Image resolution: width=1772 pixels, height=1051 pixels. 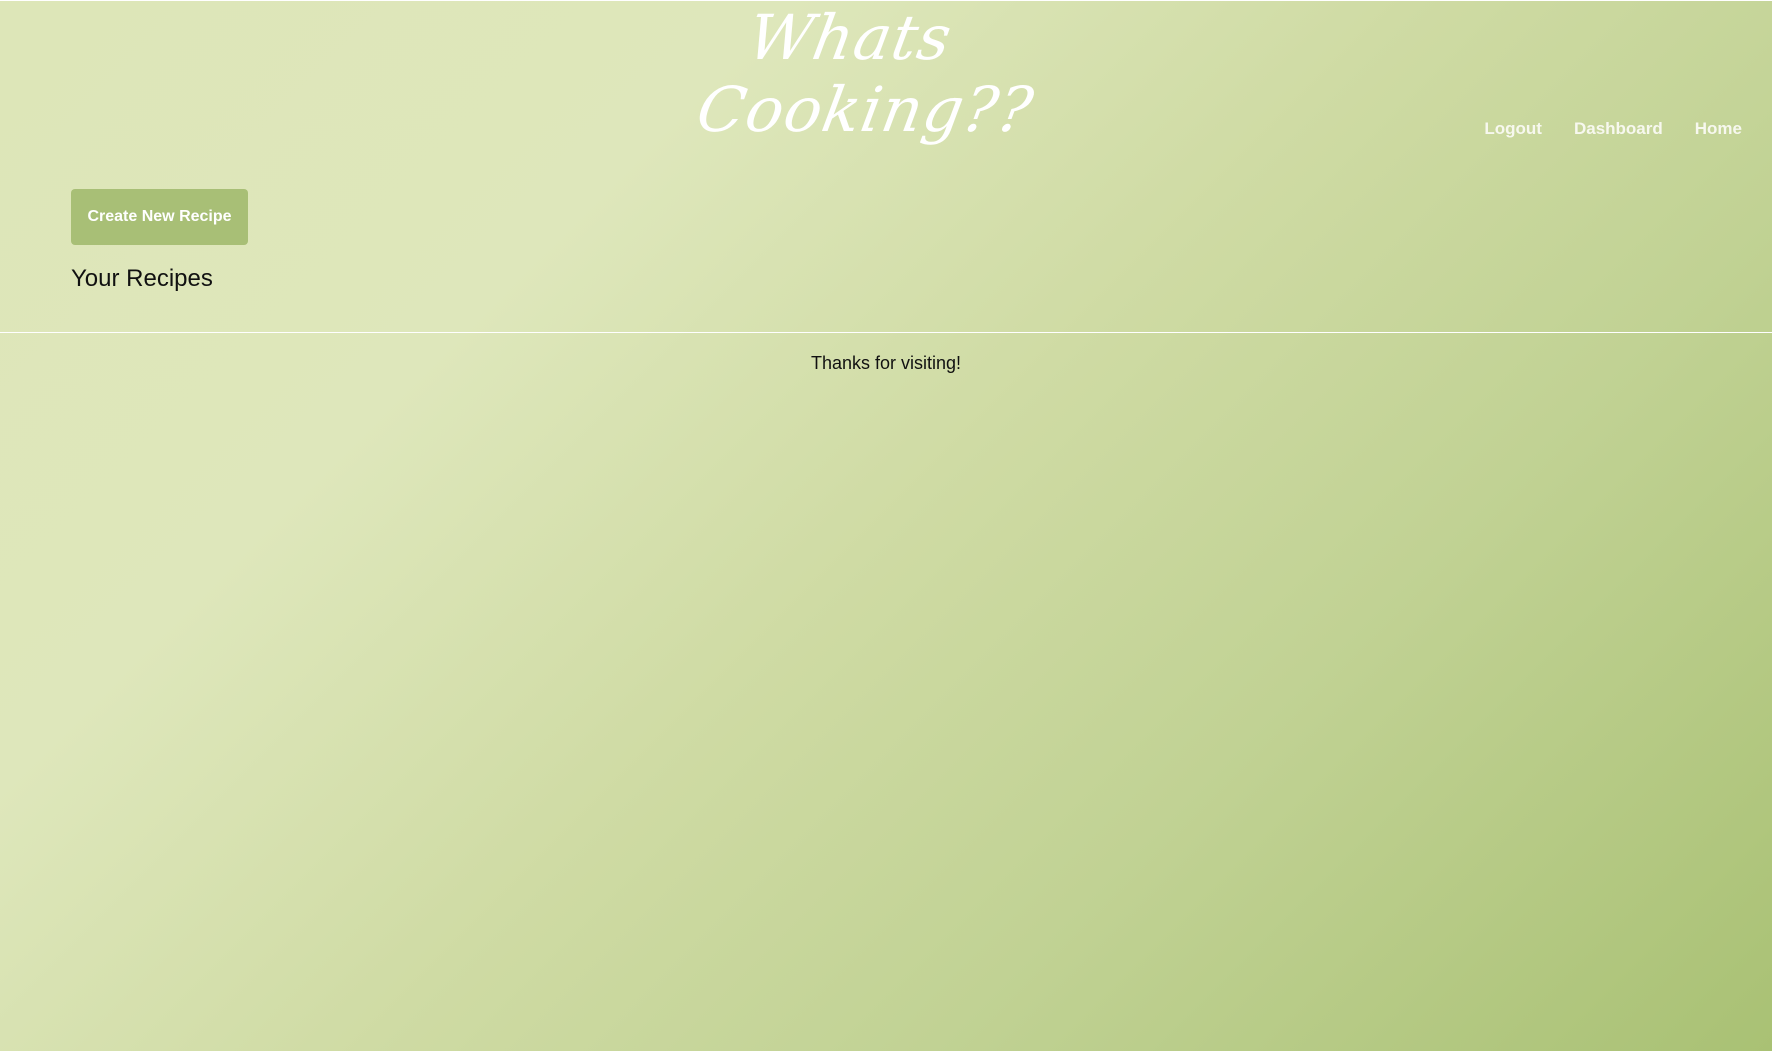 I want to click on site-logo: Whats Cooking??, so click(x=865, y=82).